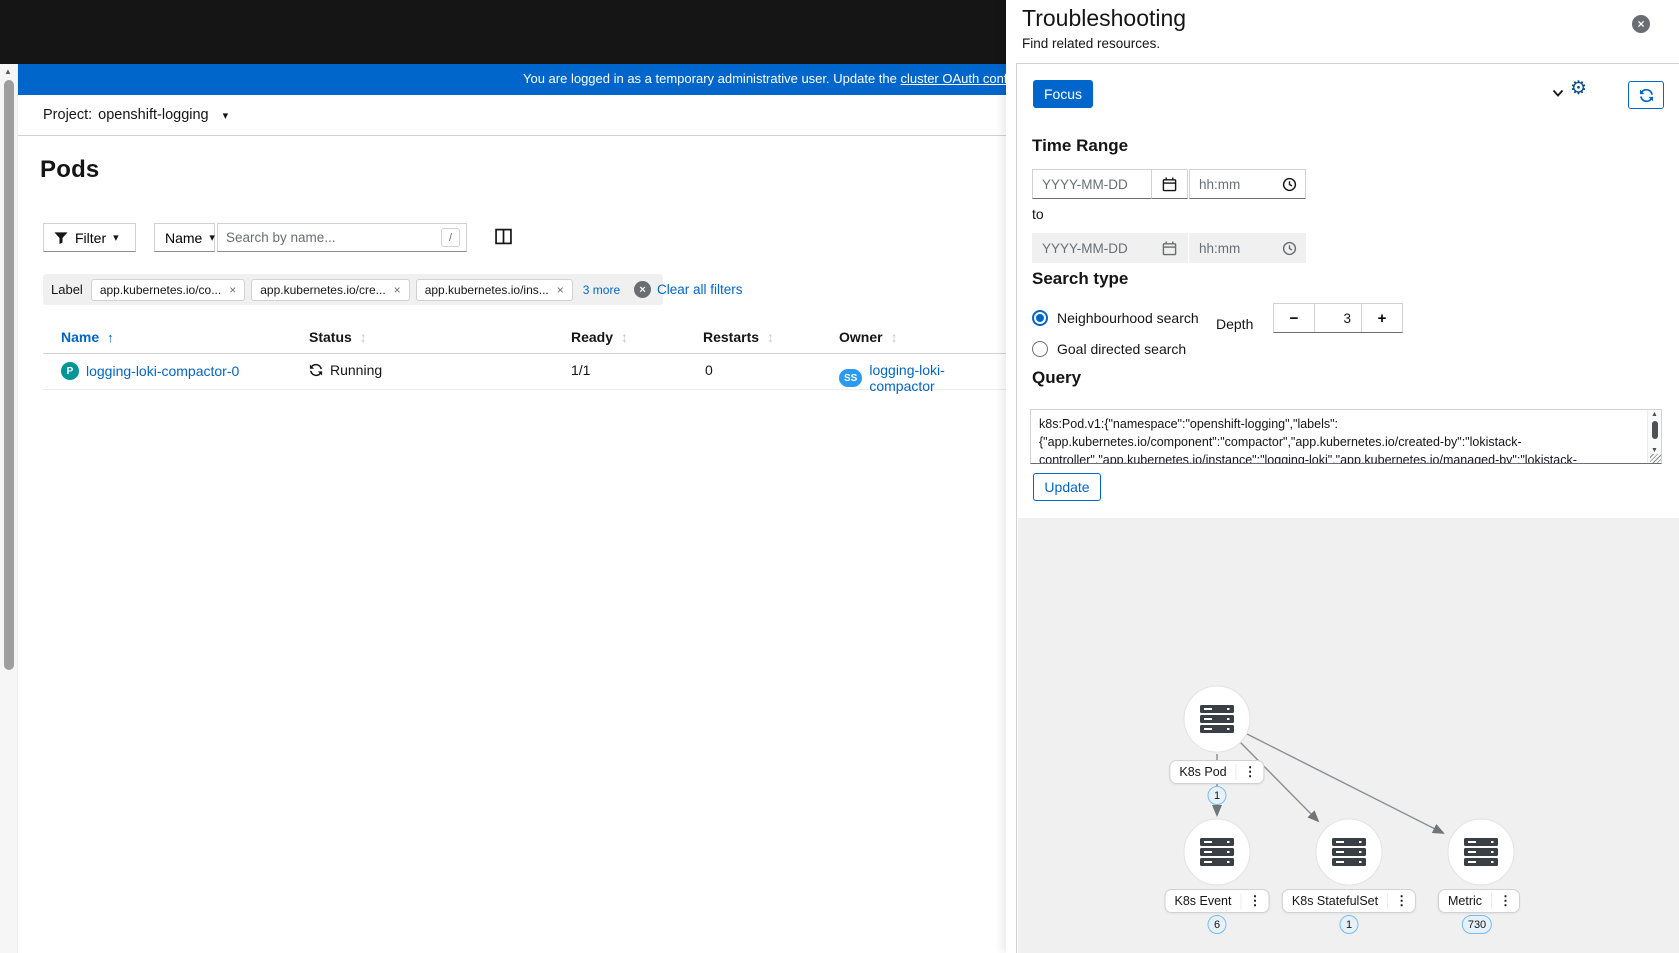 The width and height of the screenshot is (1679, 953). I want to click on metric-node, so click(1481, 852).